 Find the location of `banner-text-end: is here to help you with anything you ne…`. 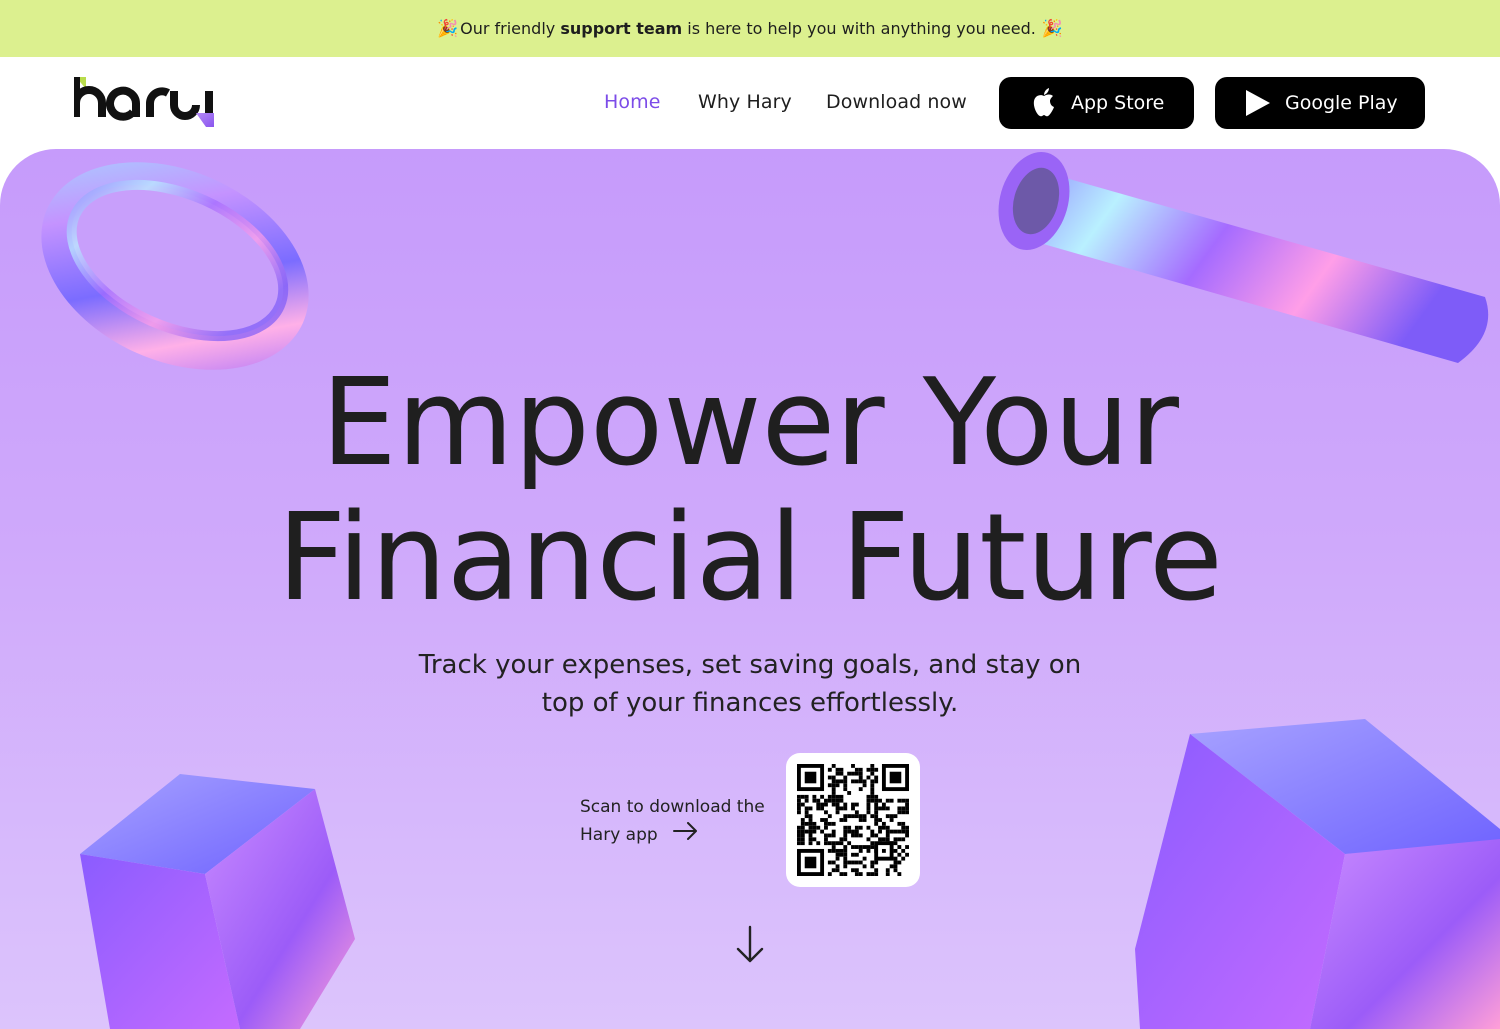

banner-text-end: is here to help you with anything you ne… is located at coordinates (859, 28).